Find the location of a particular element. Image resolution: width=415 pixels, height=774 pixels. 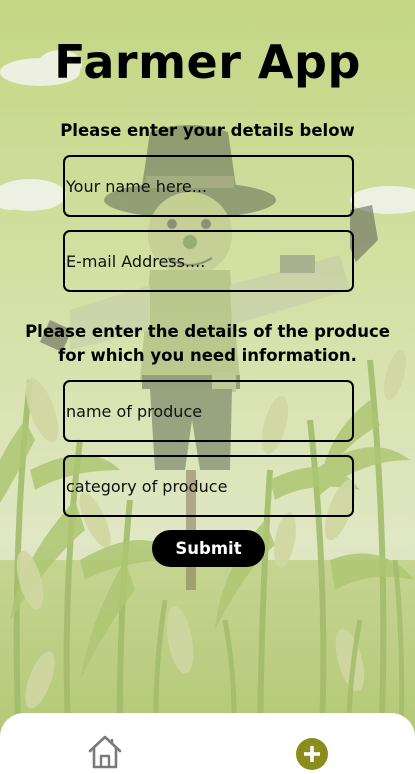

produce-category-input is located at coordinates (208, 486).